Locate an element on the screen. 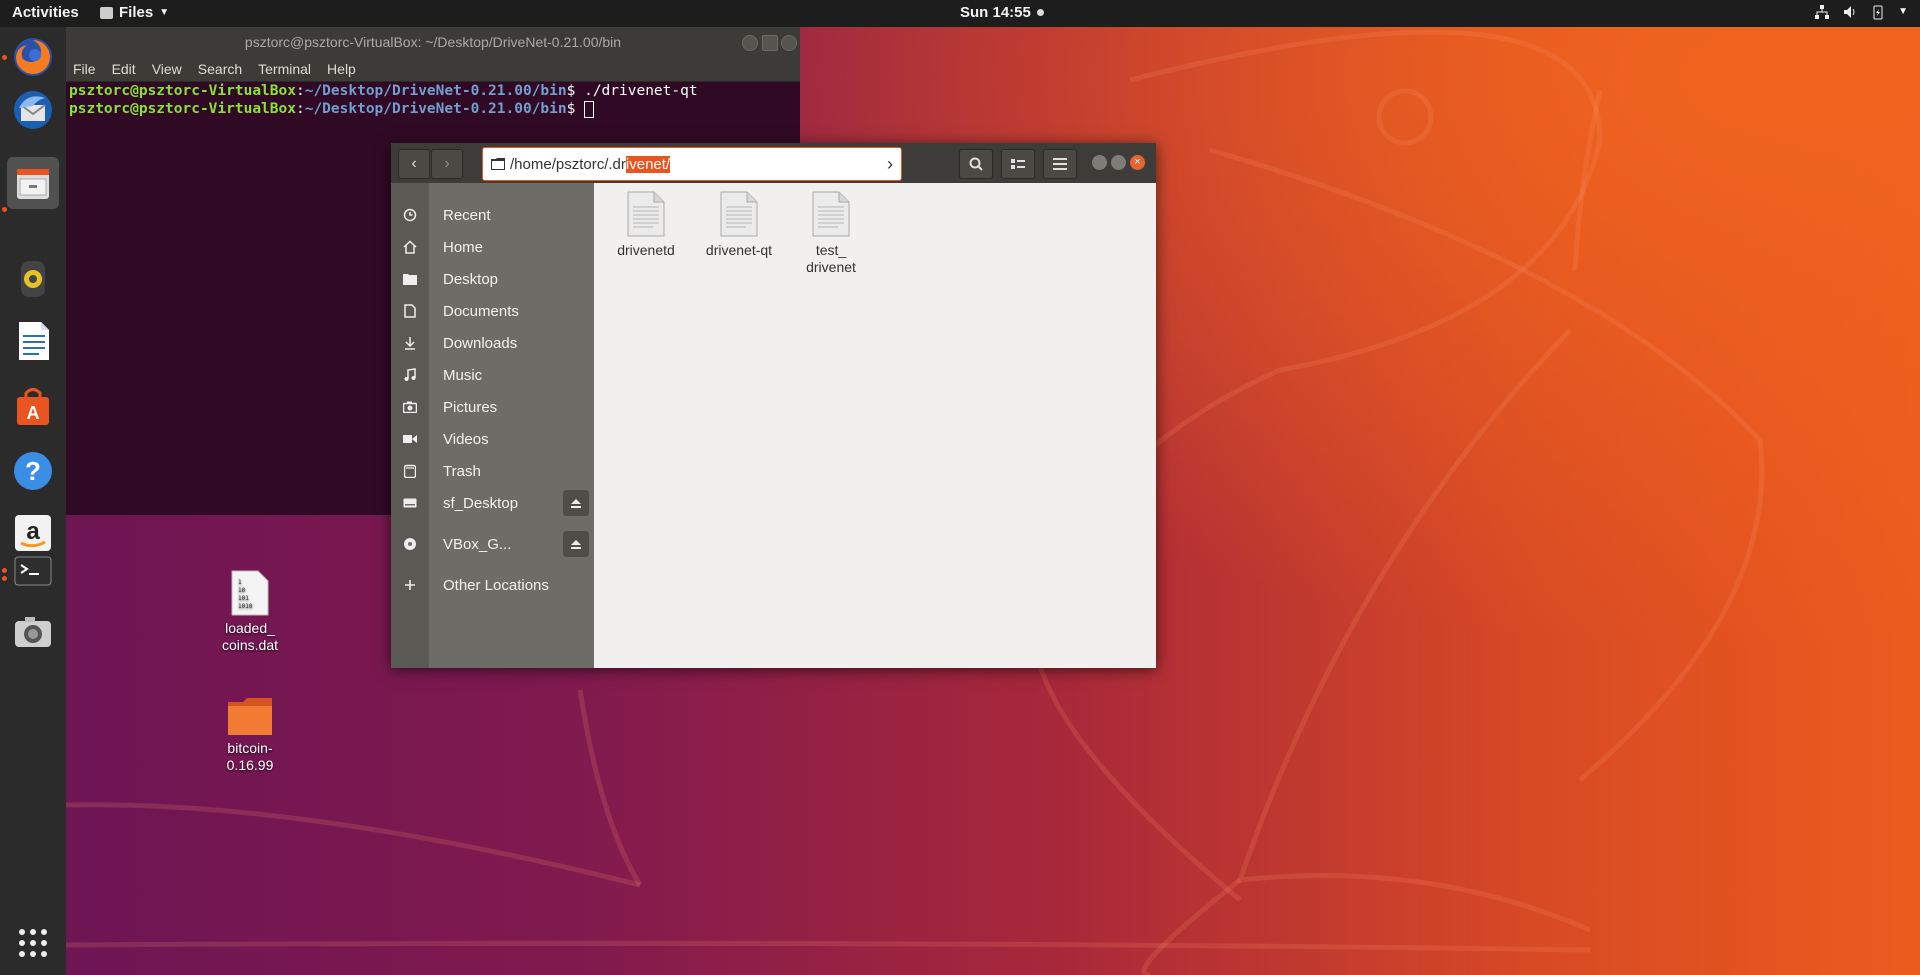 This screenshot has width=1920, height=975. terminal-menubar: File Edit View Search Terminal Help is located at coordinates (433, 69).